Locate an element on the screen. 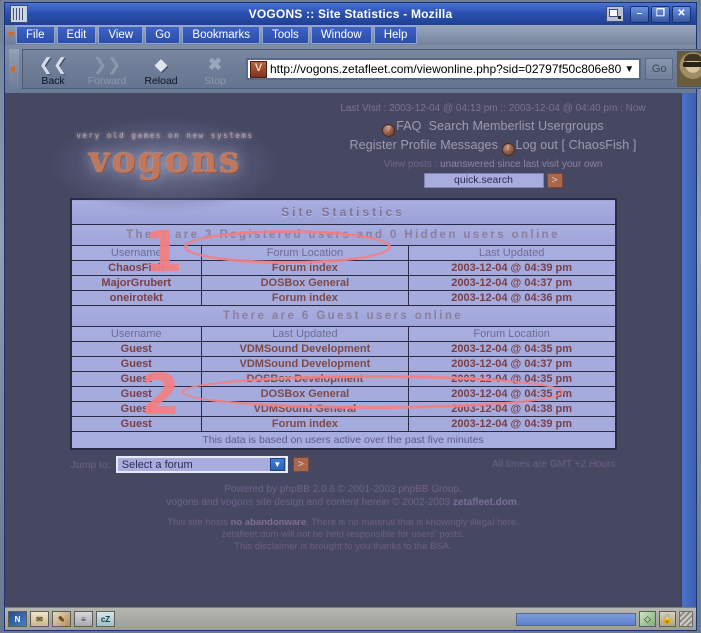 The width and height of the screenshot is (701, 633). addressbook-icon: ≡ is located at coordinates (83, 619).